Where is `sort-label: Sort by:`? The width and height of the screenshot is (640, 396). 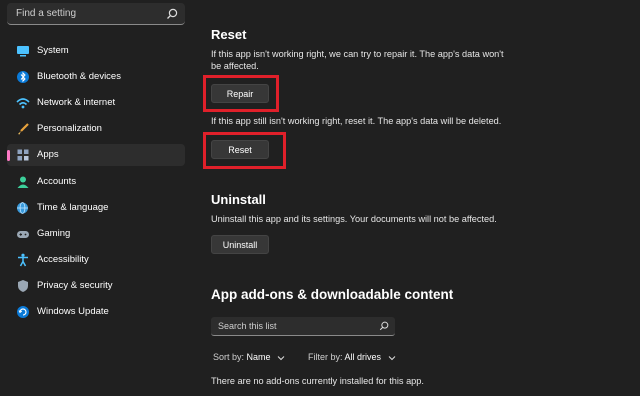
sort-label: Sort by: is located at coordinates (229, 357).